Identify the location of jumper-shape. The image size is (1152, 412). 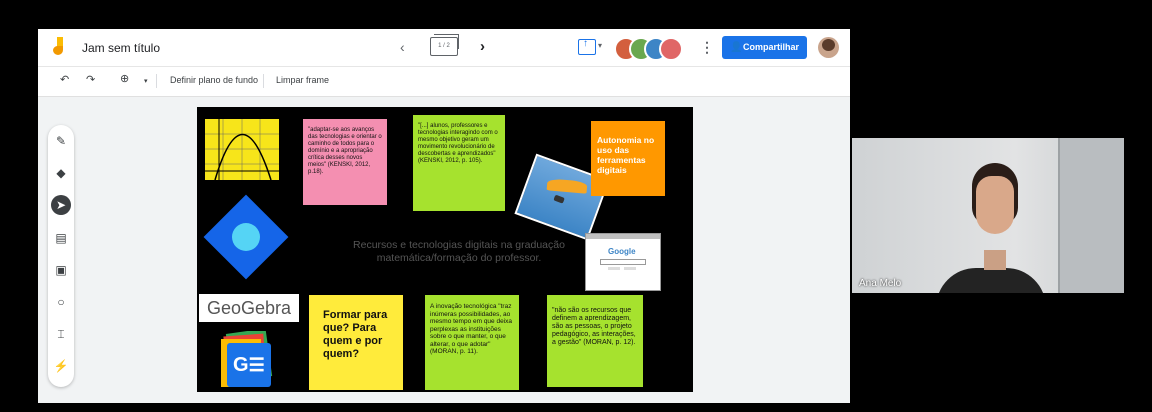
(559, 199).